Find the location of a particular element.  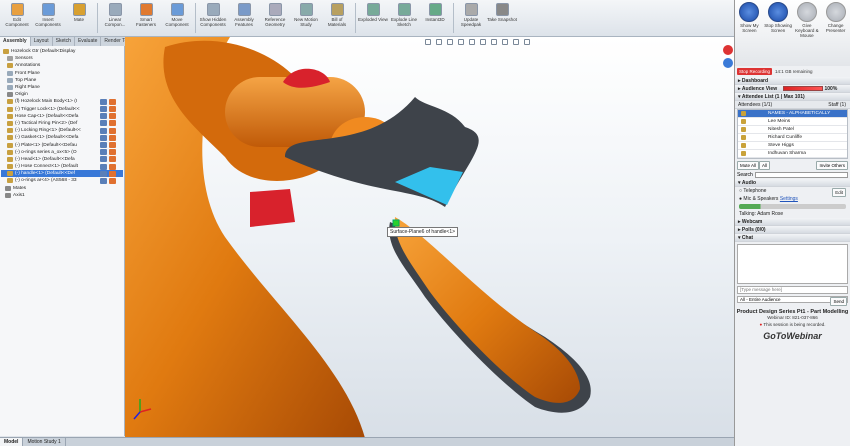

ribbon-button-explode-line-sketch: Explode Line Sketch is located at coordinates (404, 19).